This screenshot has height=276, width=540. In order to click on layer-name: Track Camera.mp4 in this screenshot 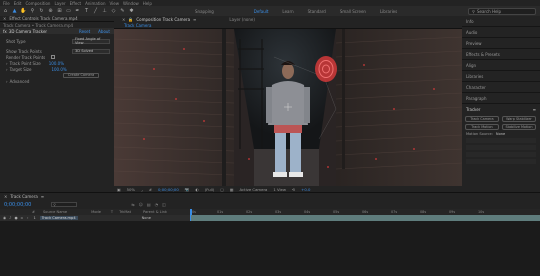, I will do `click(58, 218)`.